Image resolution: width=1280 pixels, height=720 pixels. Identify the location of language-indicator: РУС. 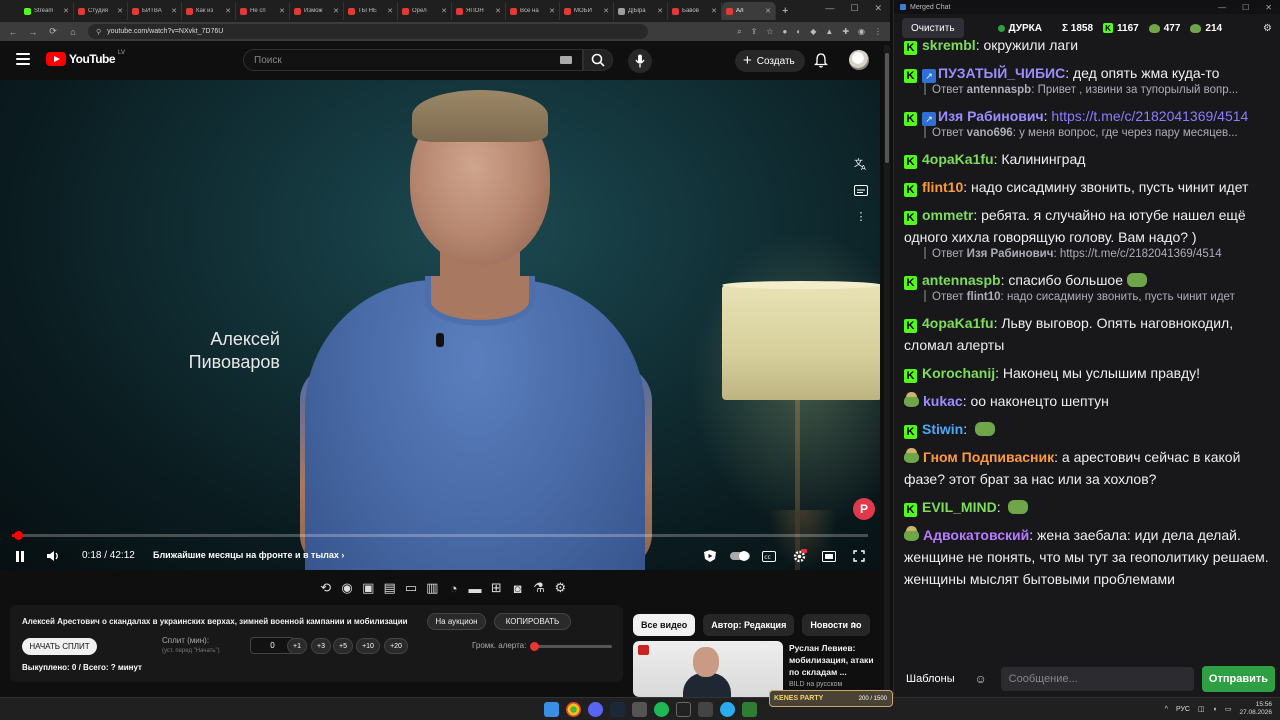
(1183, 709).